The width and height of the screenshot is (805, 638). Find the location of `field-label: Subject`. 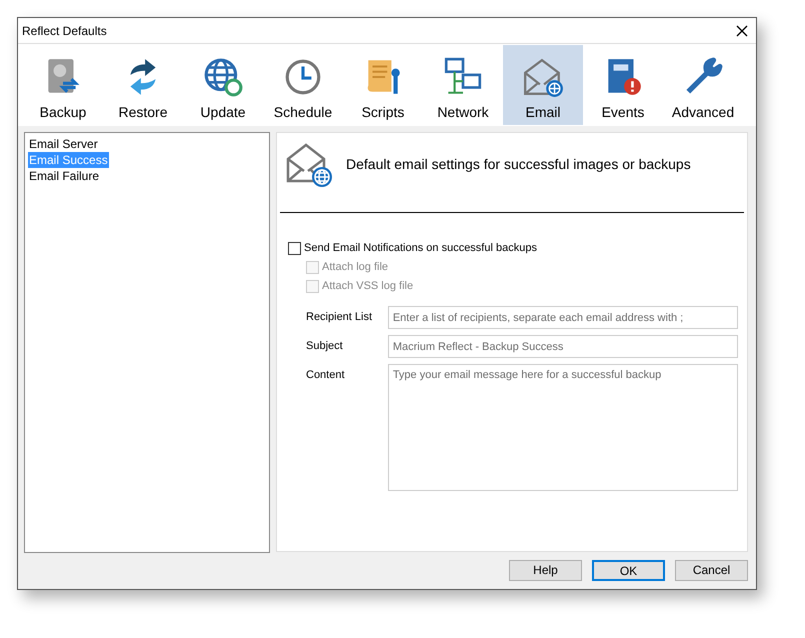

field-label: Subject is located at coordinates (325, 346).